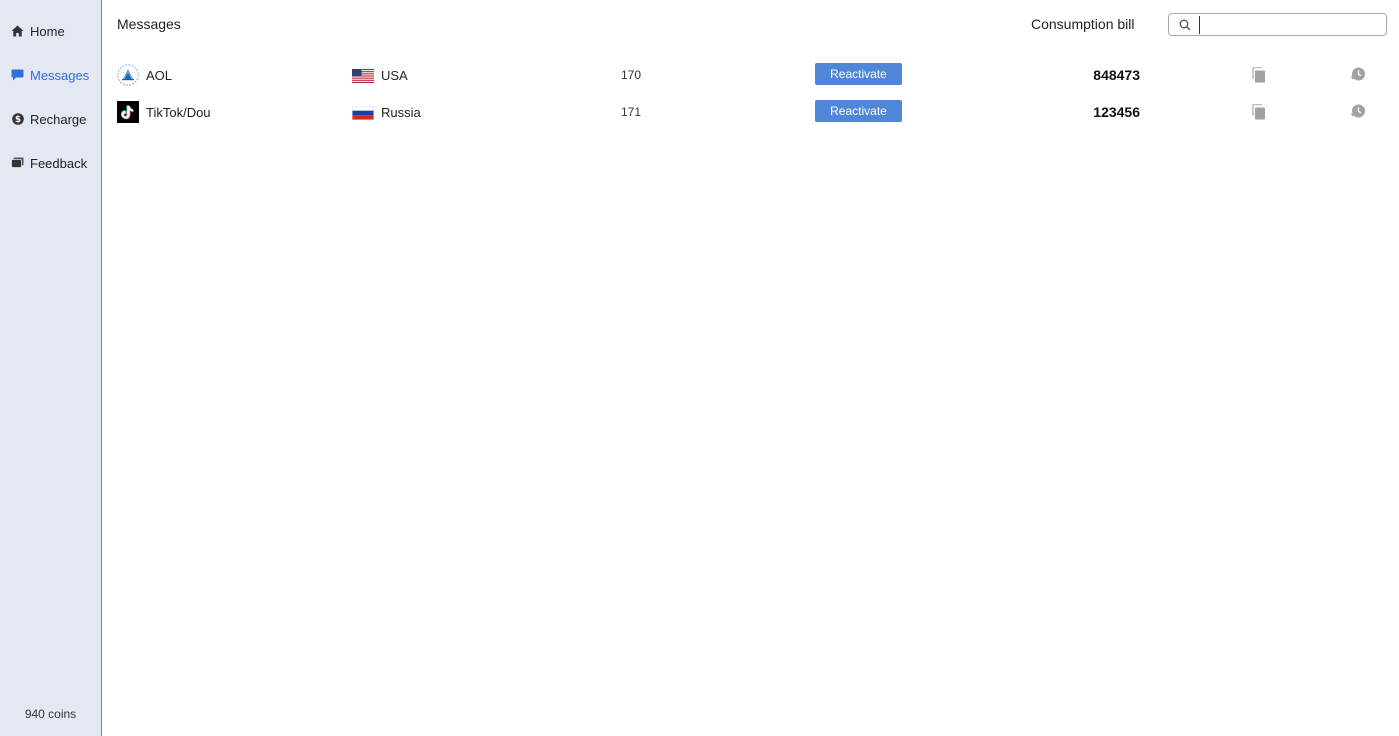 Image resolution: width=1399 pixels, height=736 pixels. I want to click on table-row: AOL USA 170 Reactivate 848473, so click(699, 75).